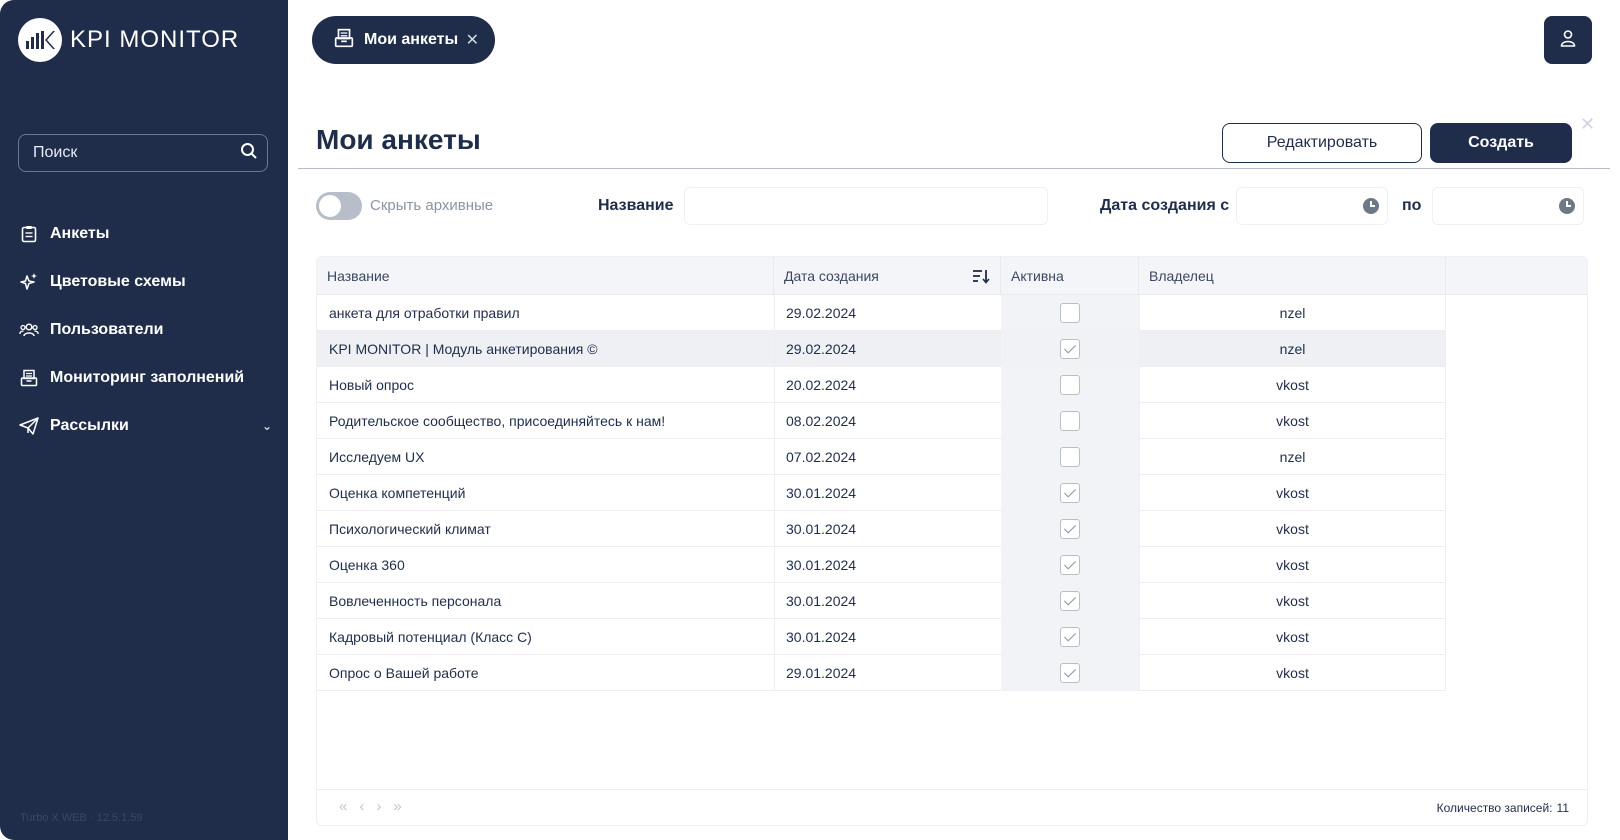  I want to click on logo-mark-icon, so click(40, 40).